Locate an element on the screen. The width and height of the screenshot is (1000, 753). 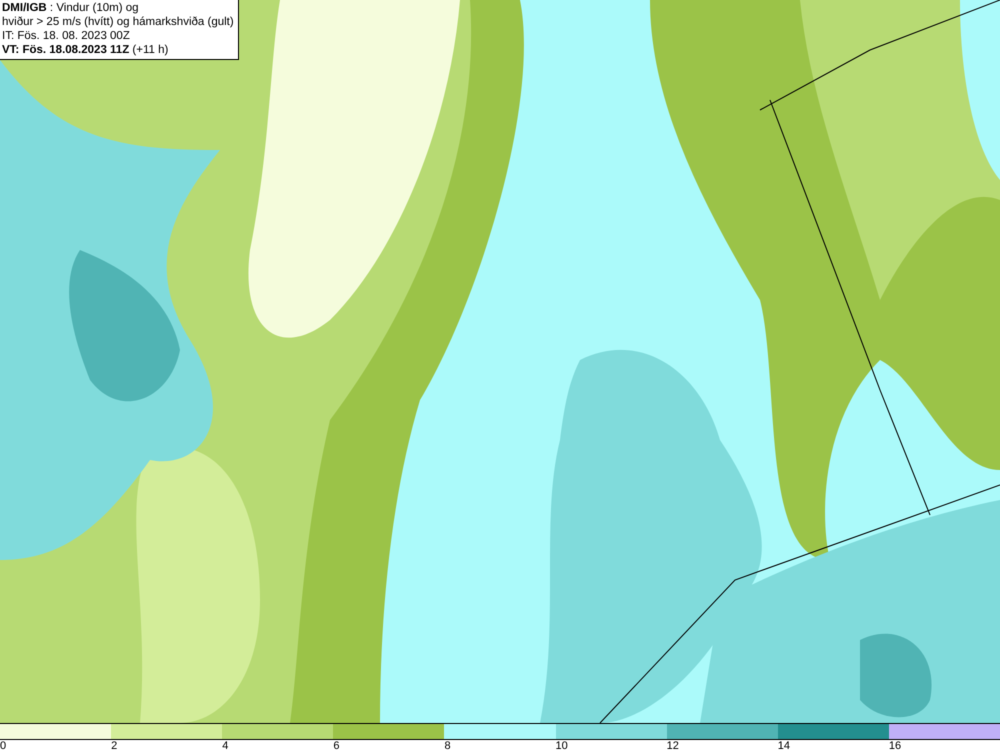
legend-tick-label: 16 is located at coordinates (895, 746).